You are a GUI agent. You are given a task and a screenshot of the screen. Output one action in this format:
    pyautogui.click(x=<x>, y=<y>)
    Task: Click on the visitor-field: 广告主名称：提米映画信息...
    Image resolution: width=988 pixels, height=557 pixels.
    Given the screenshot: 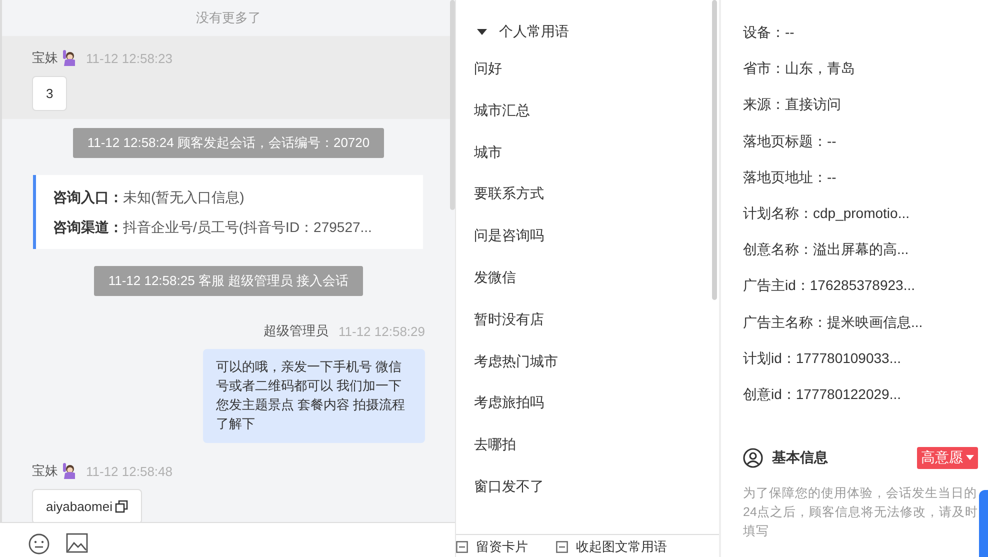 What is the action you would take?
    pyautogui.click(x=865, y=328)
    